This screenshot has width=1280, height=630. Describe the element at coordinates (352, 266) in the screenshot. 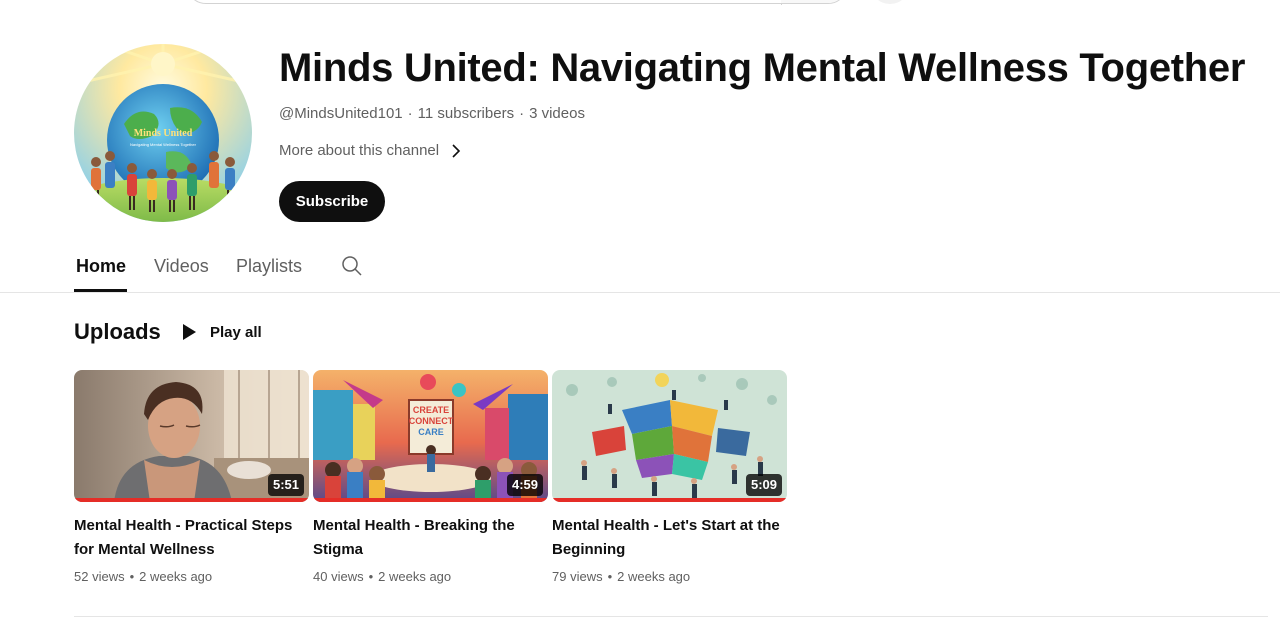

I see `search-icon` at that location.